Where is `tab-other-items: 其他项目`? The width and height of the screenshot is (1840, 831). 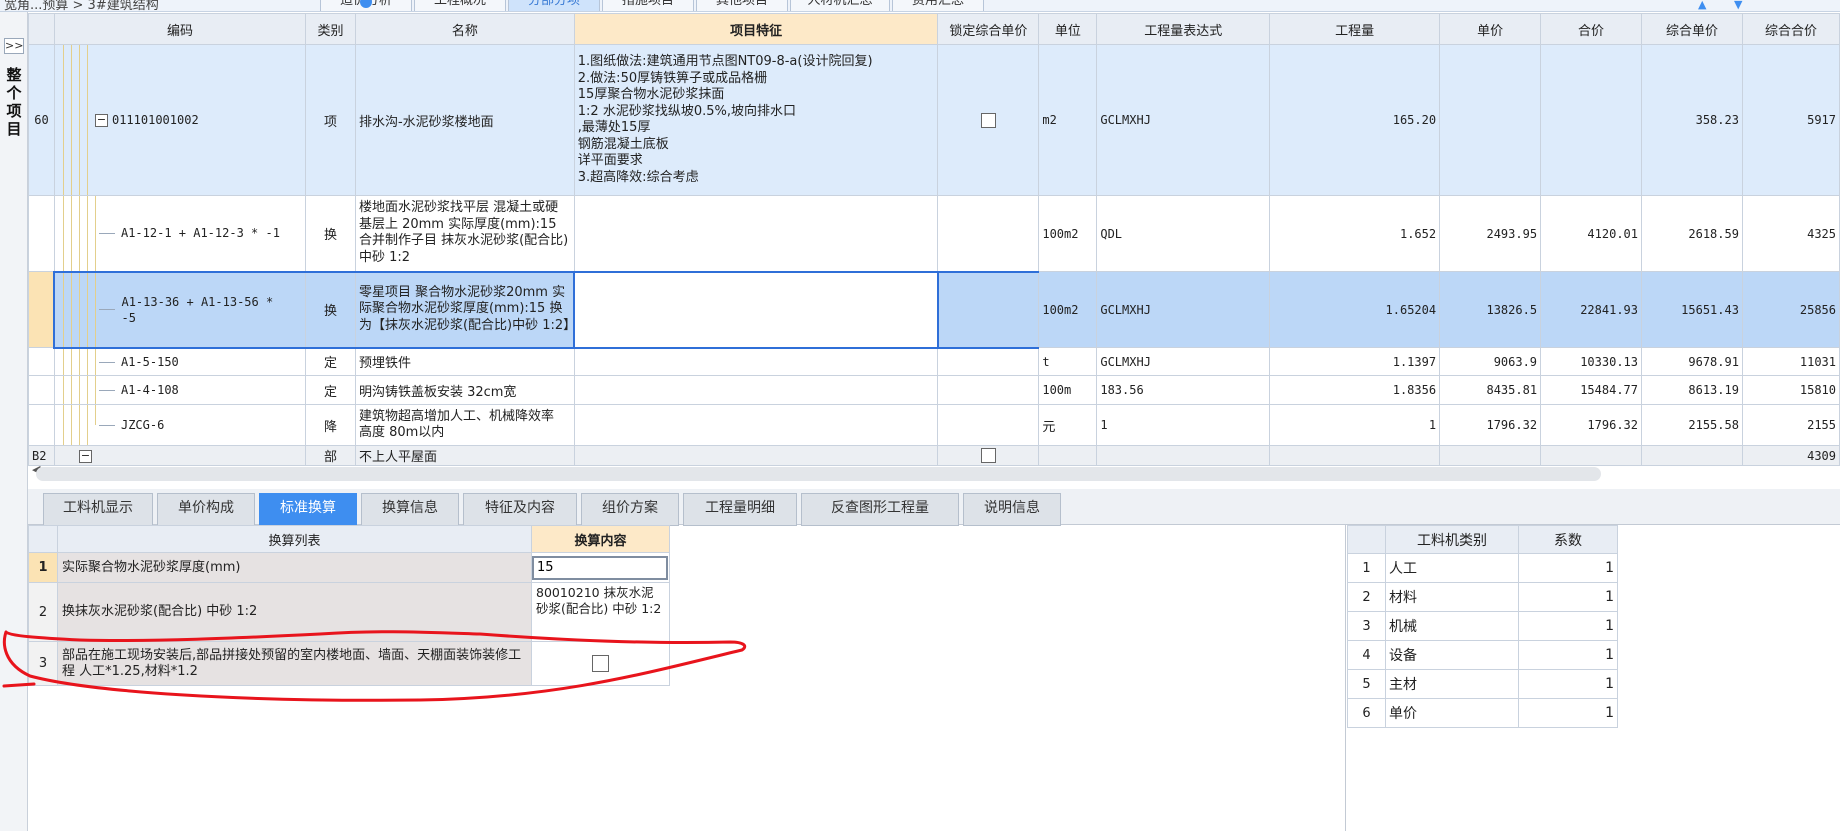 tab-other-items: 其他项目 is located at coordinates (742, 5).